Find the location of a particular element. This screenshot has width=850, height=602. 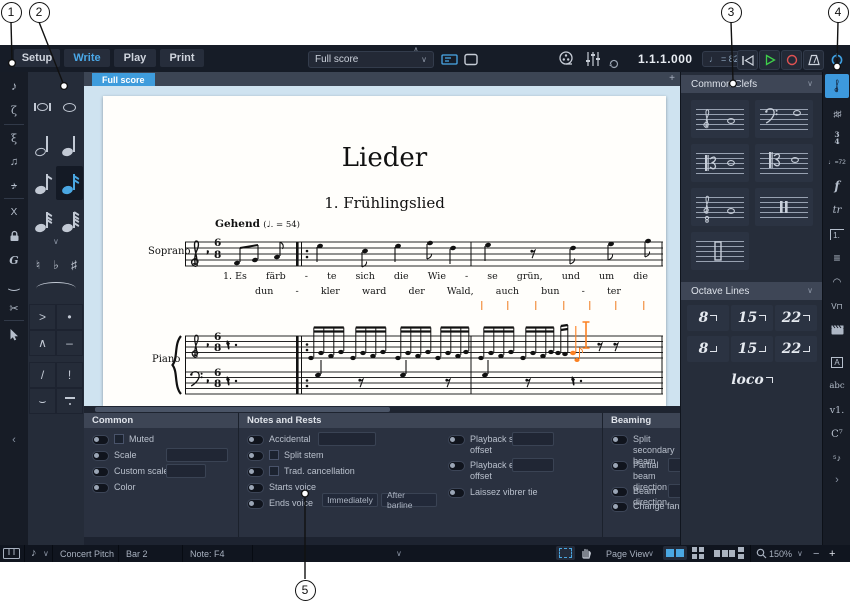

alto-clef-button is located at coordinates (720, 163).